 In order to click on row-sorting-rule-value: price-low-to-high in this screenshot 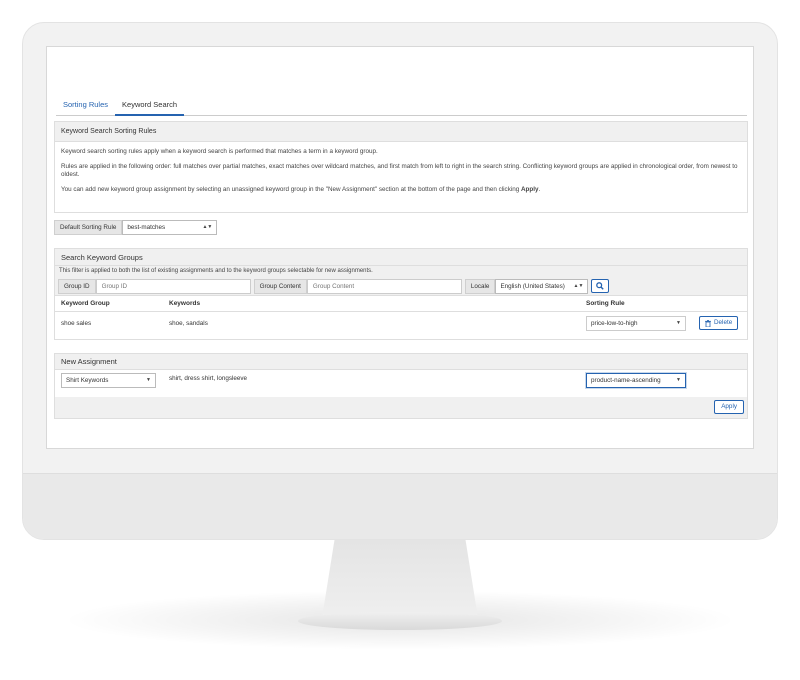, I will do `click(614, 323)`.